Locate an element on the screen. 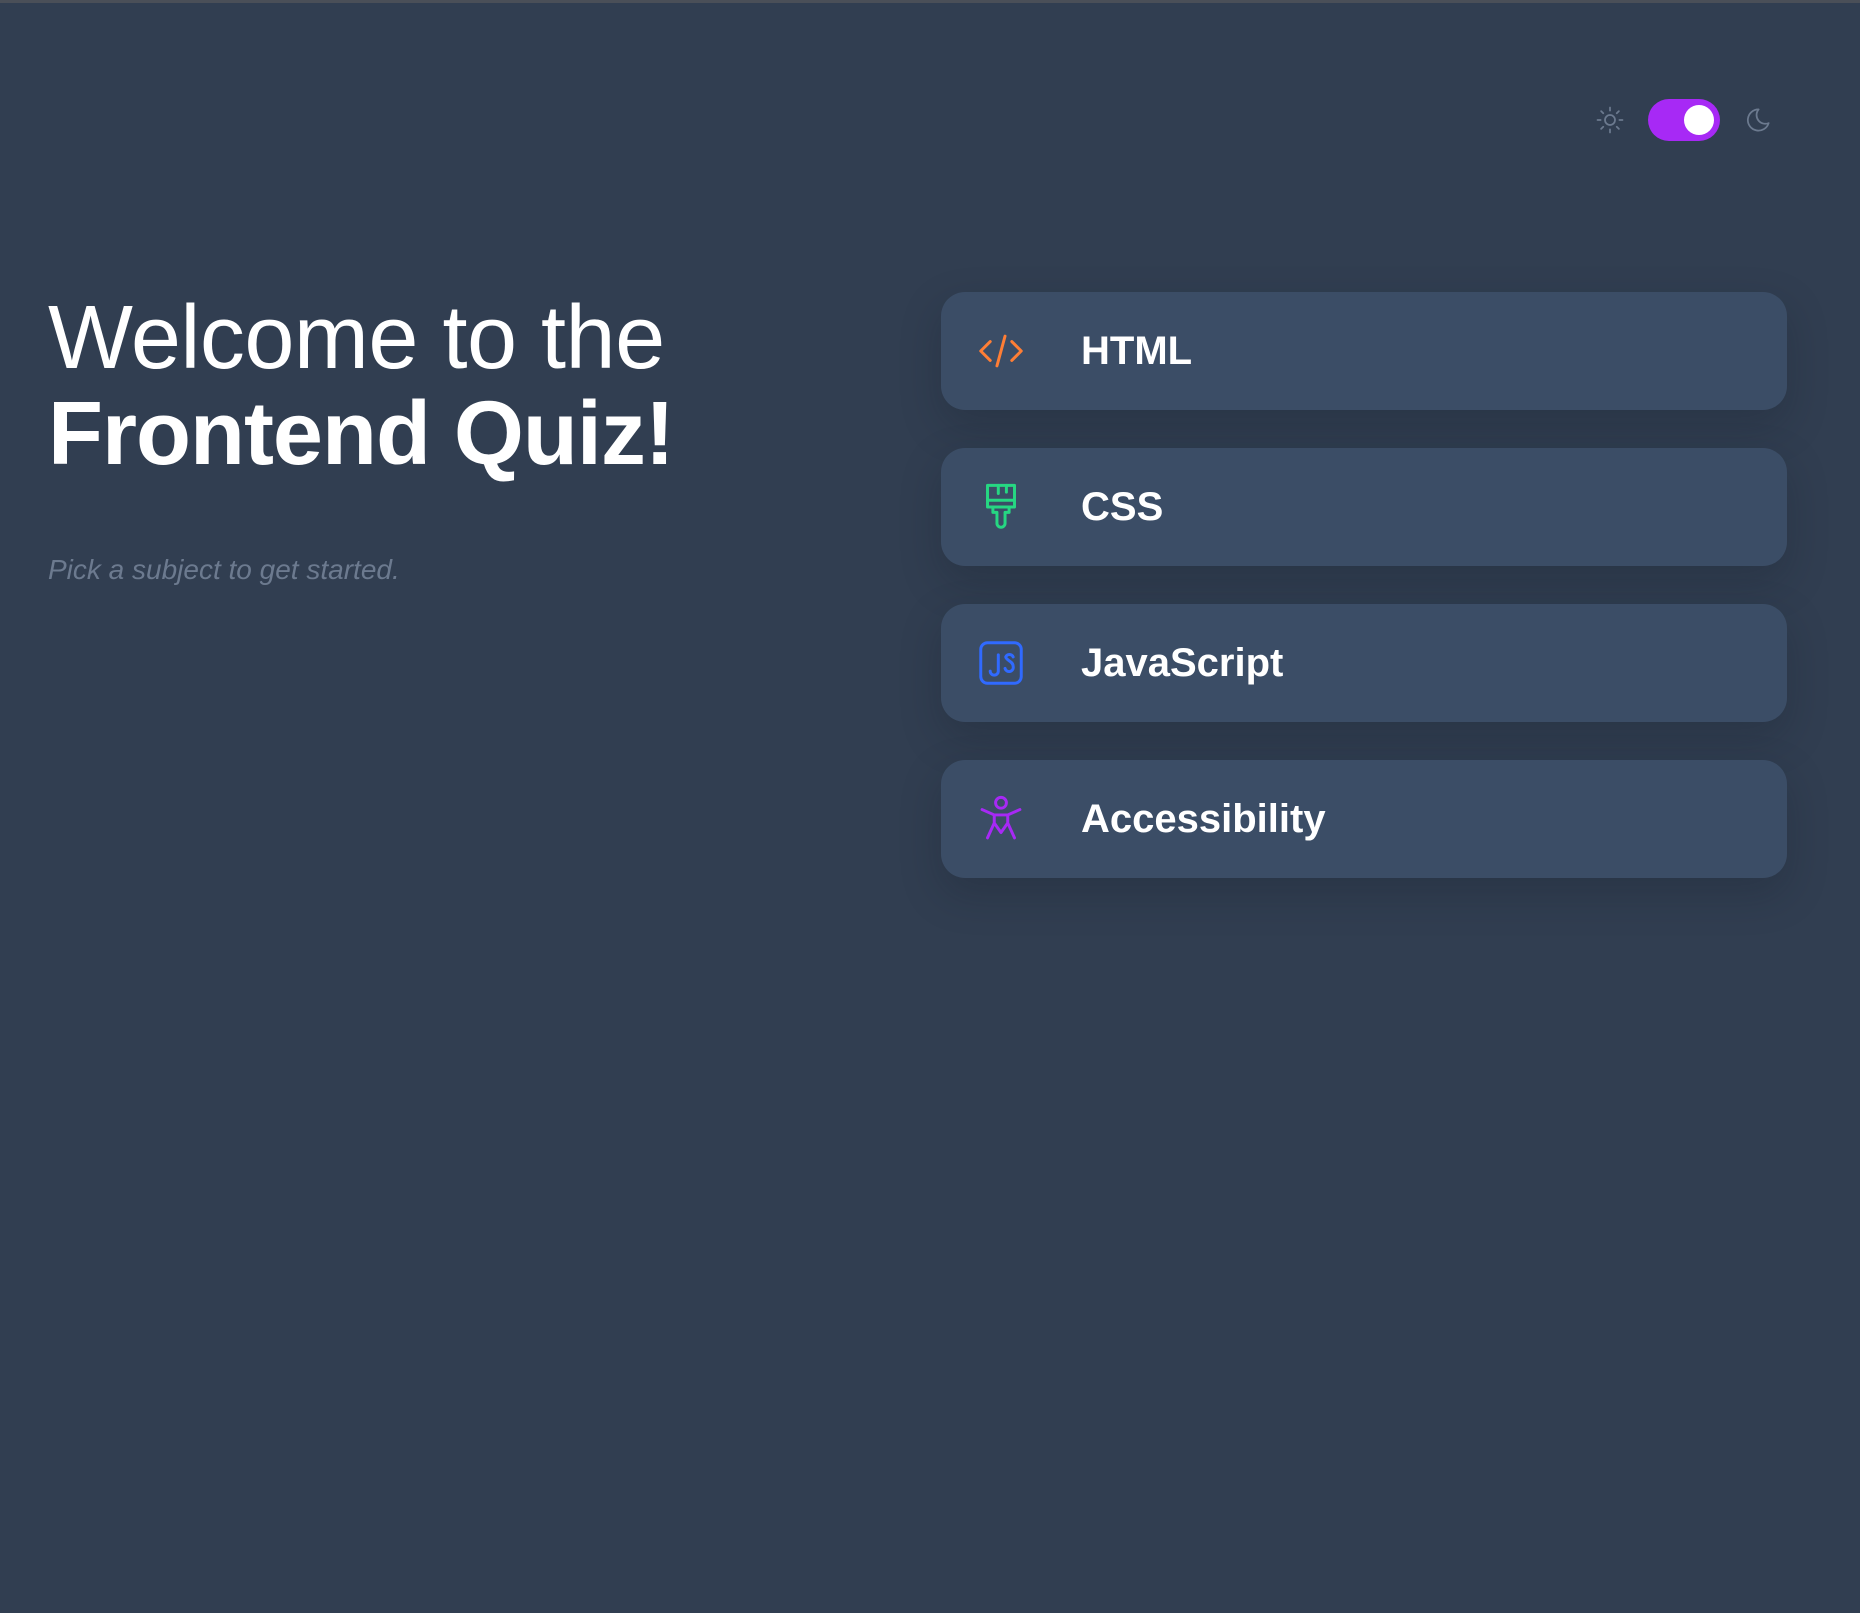  theme-toggle is located at coordinates (1684, 120).